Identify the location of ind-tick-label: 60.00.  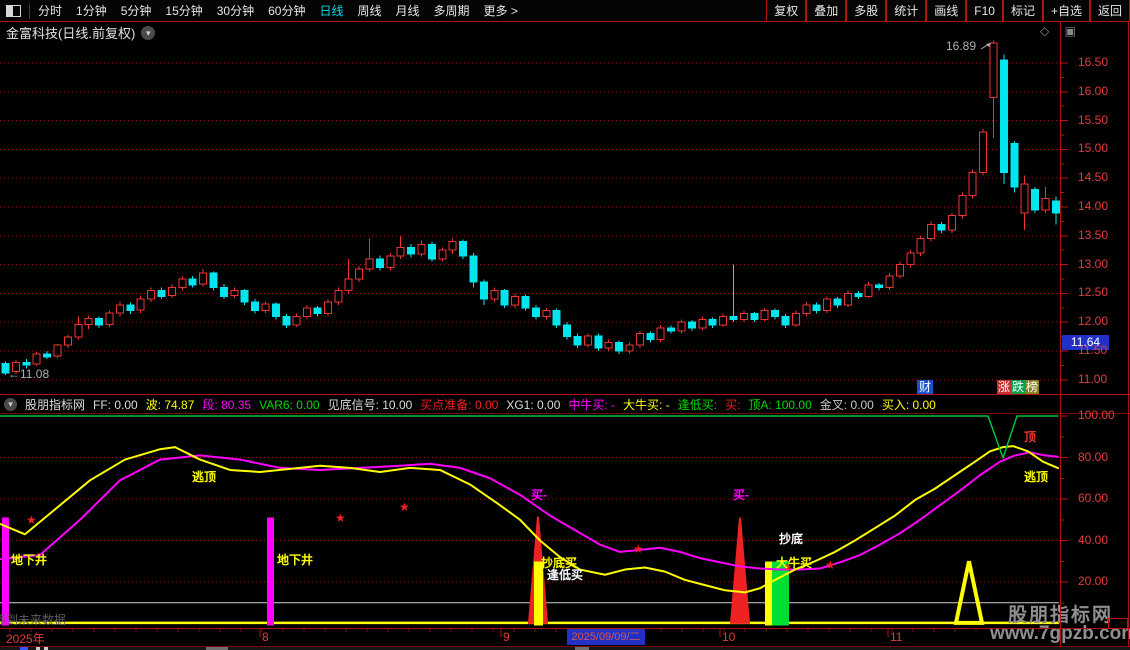
(1093, 498).